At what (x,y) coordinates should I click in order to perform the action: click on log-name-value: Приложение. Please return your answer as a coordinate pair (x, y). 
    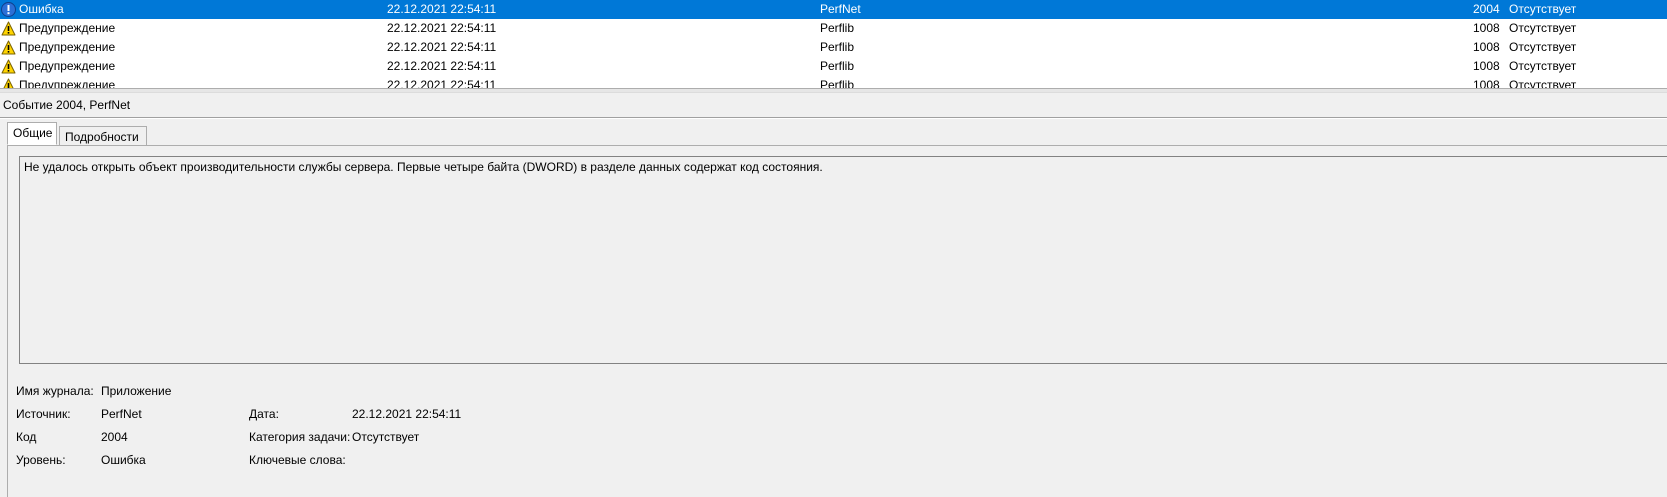
    Looking at the image, I should click on (136, 391).